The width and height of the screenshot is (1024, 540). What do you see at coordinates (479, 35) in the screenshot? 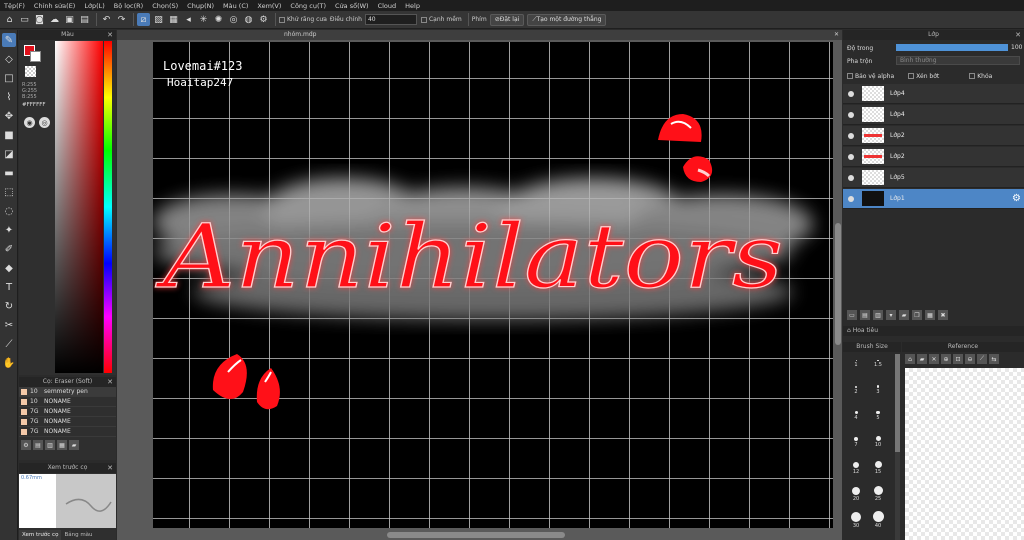
I see `document-tab: nhóm.mdp ✕` at bounding box center [479, 35].